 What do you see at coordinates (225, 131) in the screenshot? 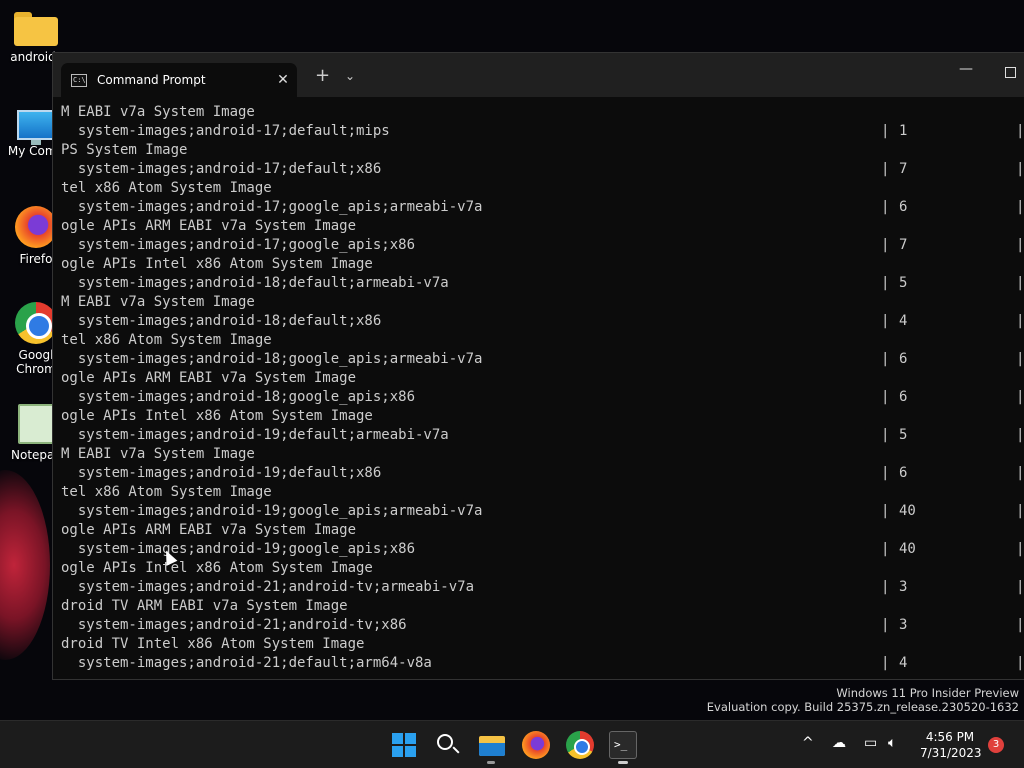
I see `package-path: system-images;android-17;default;mips` at bounding box center [225, 131].